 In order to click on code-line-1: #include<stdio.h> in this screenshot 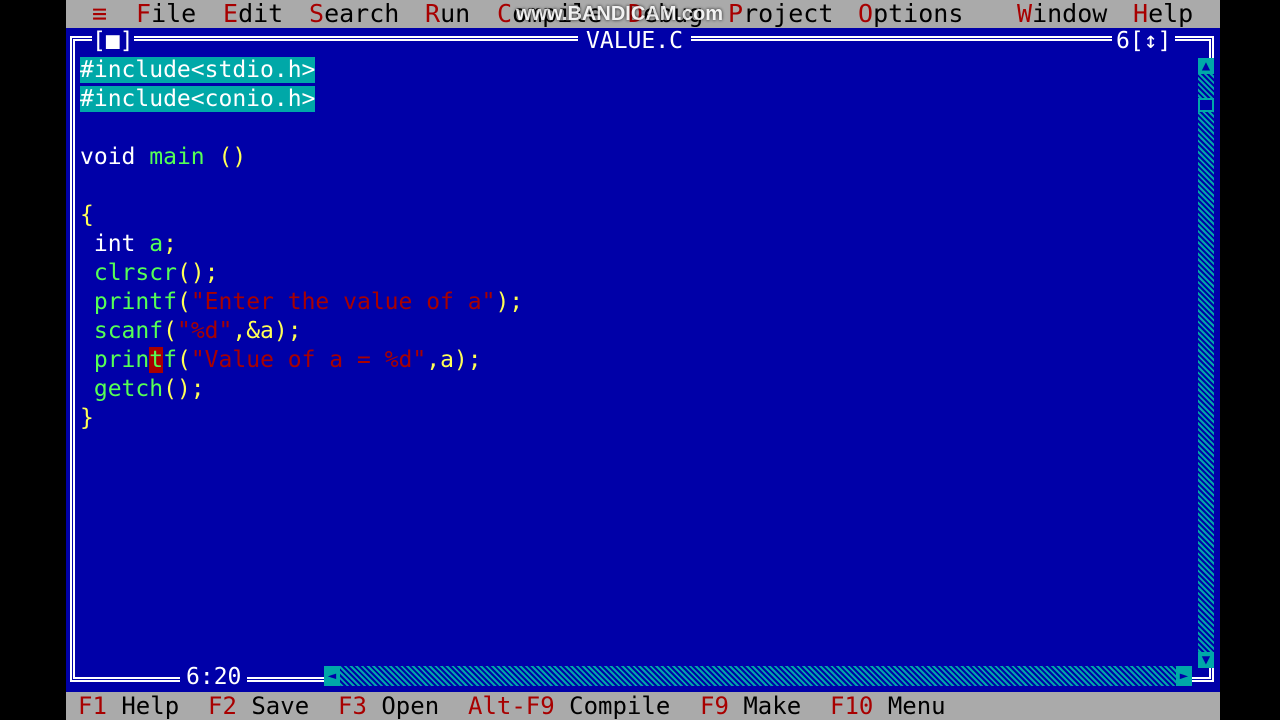, I will do `click(198, 70)`.